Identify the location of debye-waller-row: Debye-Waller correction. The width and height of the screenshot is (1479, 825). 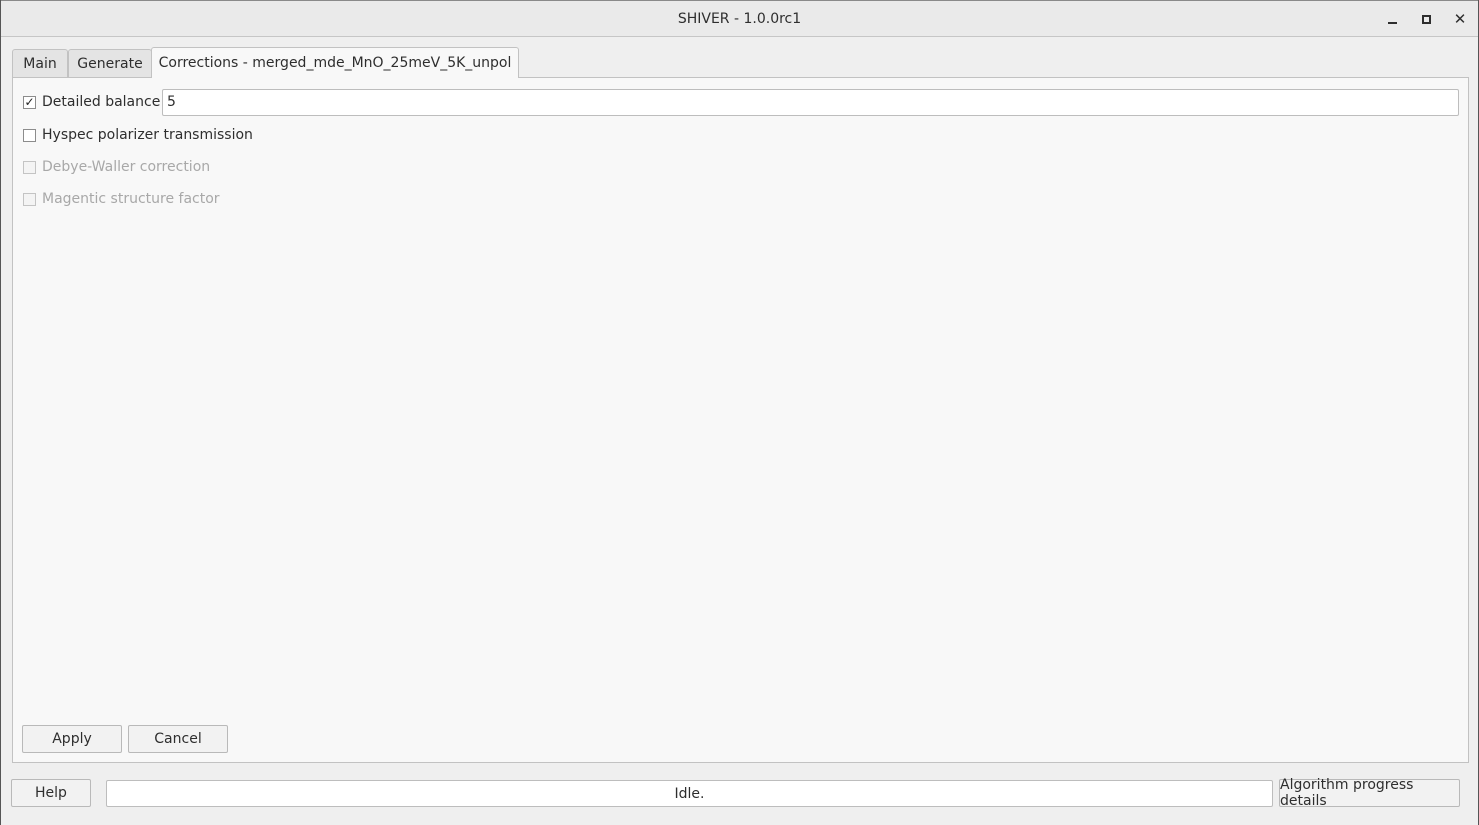
(116, 167).